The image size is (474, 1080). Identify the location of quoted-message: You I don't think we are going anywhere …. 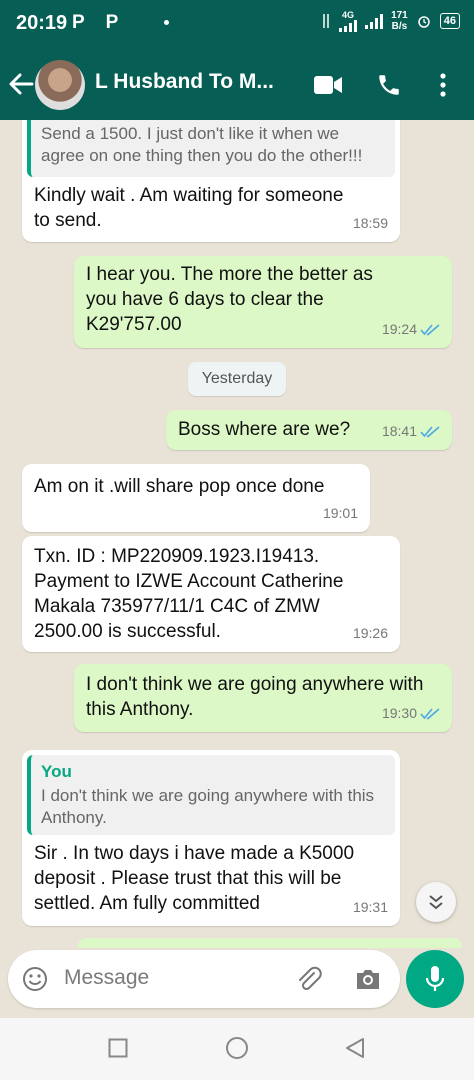
(211, 795).